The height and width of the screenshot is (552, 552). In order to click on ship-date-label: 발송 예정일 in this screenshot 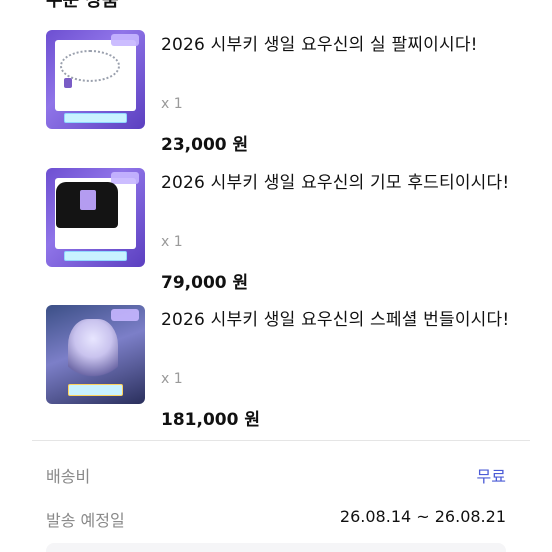, I will do `click(85, 520)`.